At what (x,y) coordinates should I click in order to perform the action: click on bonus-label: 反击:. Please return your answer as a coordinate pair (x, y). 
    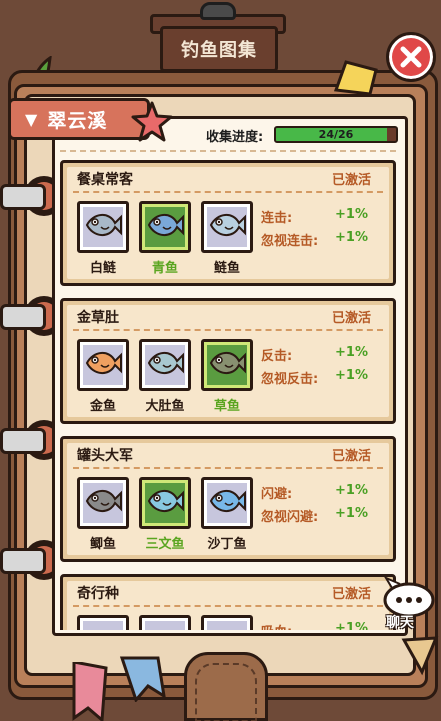
    Looking at the image, I should click on (277, 356).